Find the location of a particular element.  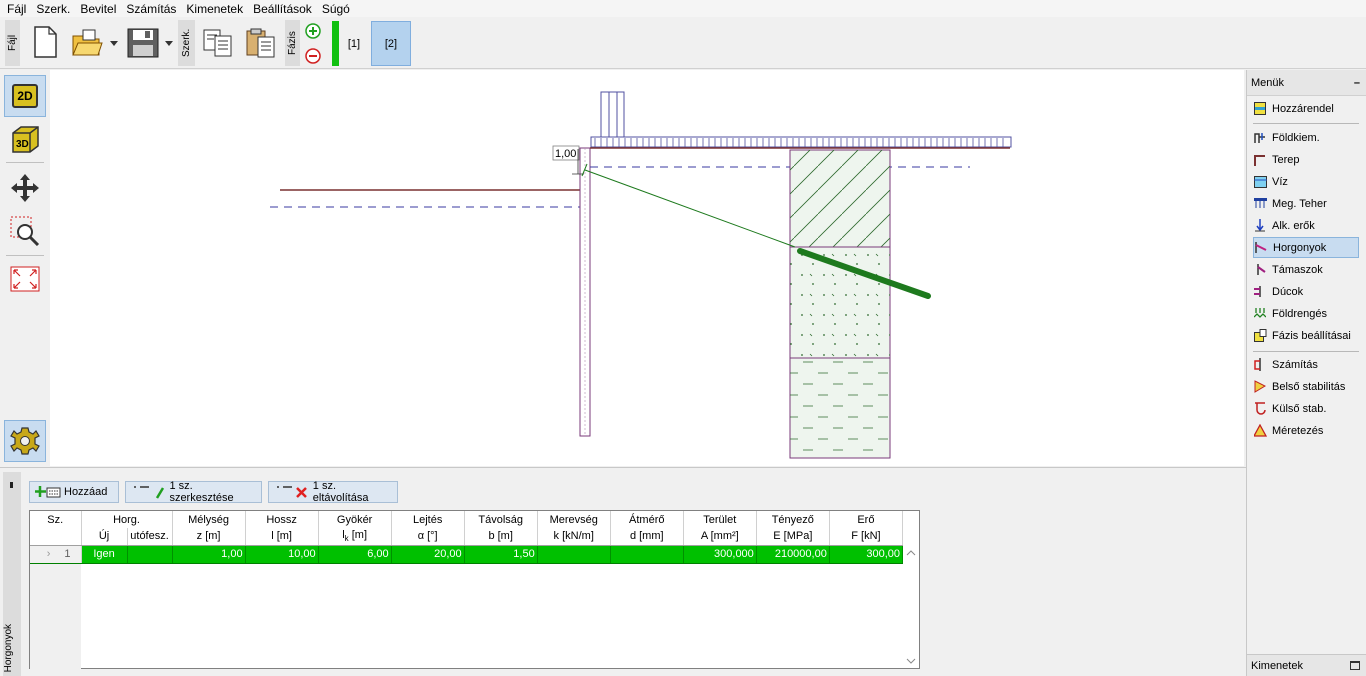

cell-new: Igen is located at coordinates (104, 554).